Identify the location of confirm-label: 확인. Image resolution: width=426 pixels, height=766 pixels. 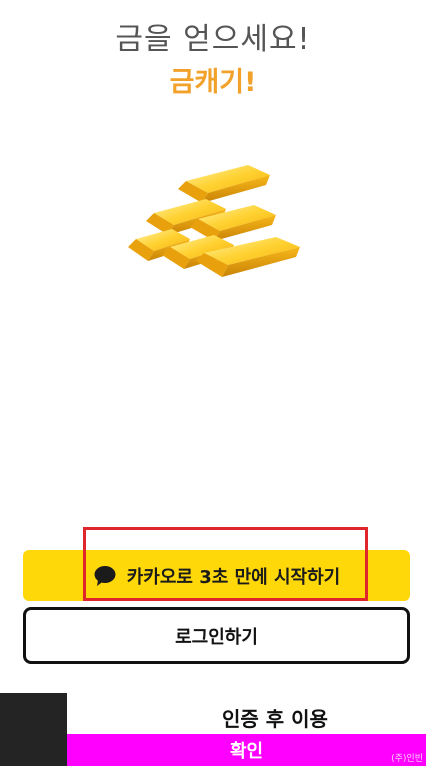
(246, 751).